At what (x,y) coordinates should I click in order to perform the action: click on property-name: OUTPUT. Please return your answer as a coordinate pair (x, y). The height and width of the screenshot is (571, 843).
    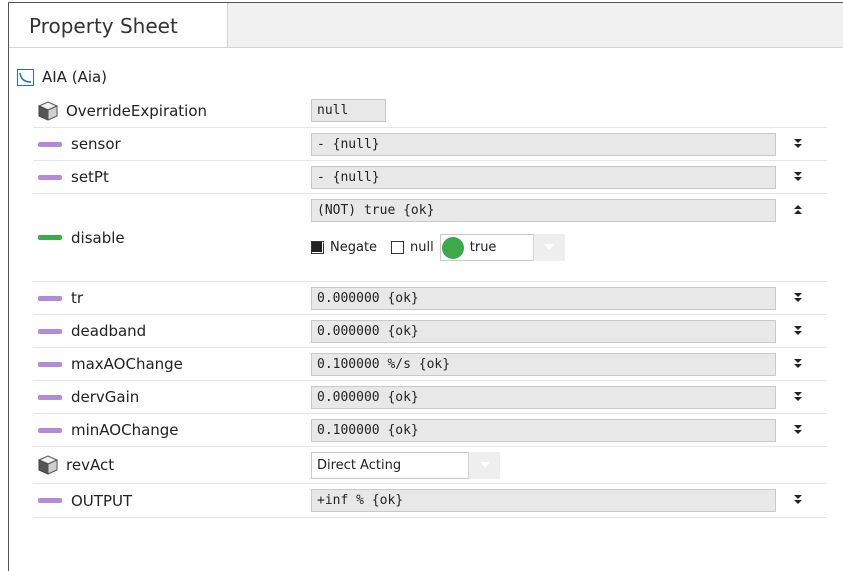
    Looking at the image, I should click on (102, 500).